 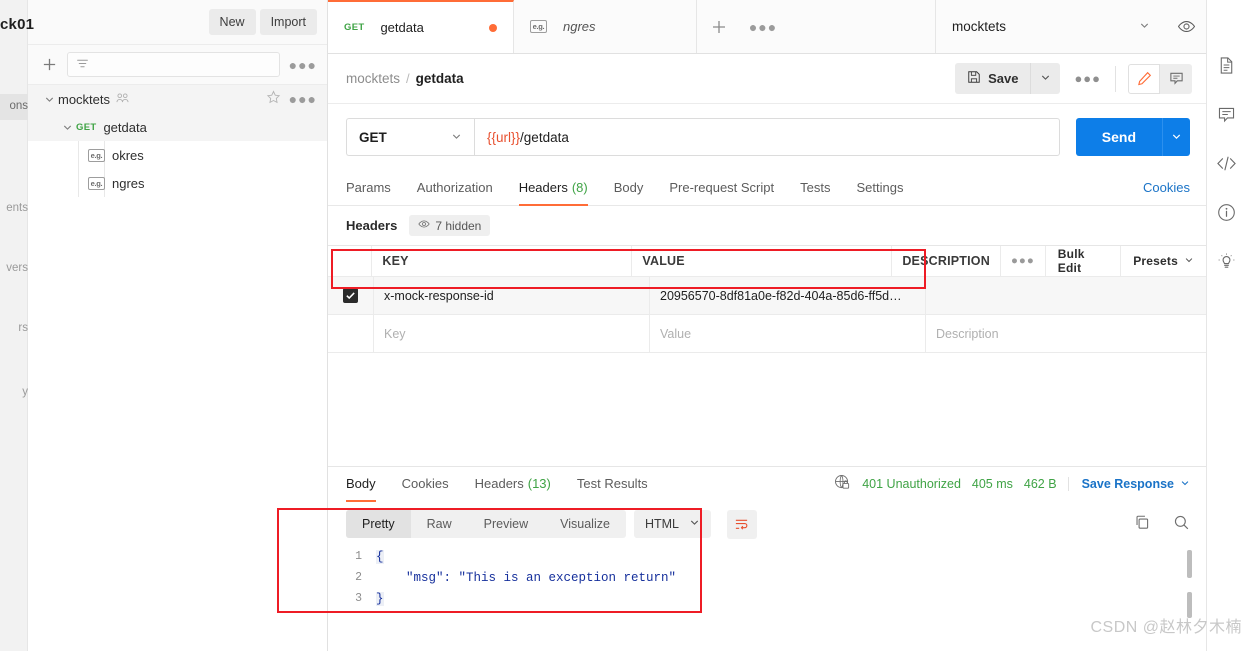 What do you see at coordinates (526, 577) in the screenshot?
I see `line-content: "msg": "This is an exception return"` at bounding box center [526, 577].